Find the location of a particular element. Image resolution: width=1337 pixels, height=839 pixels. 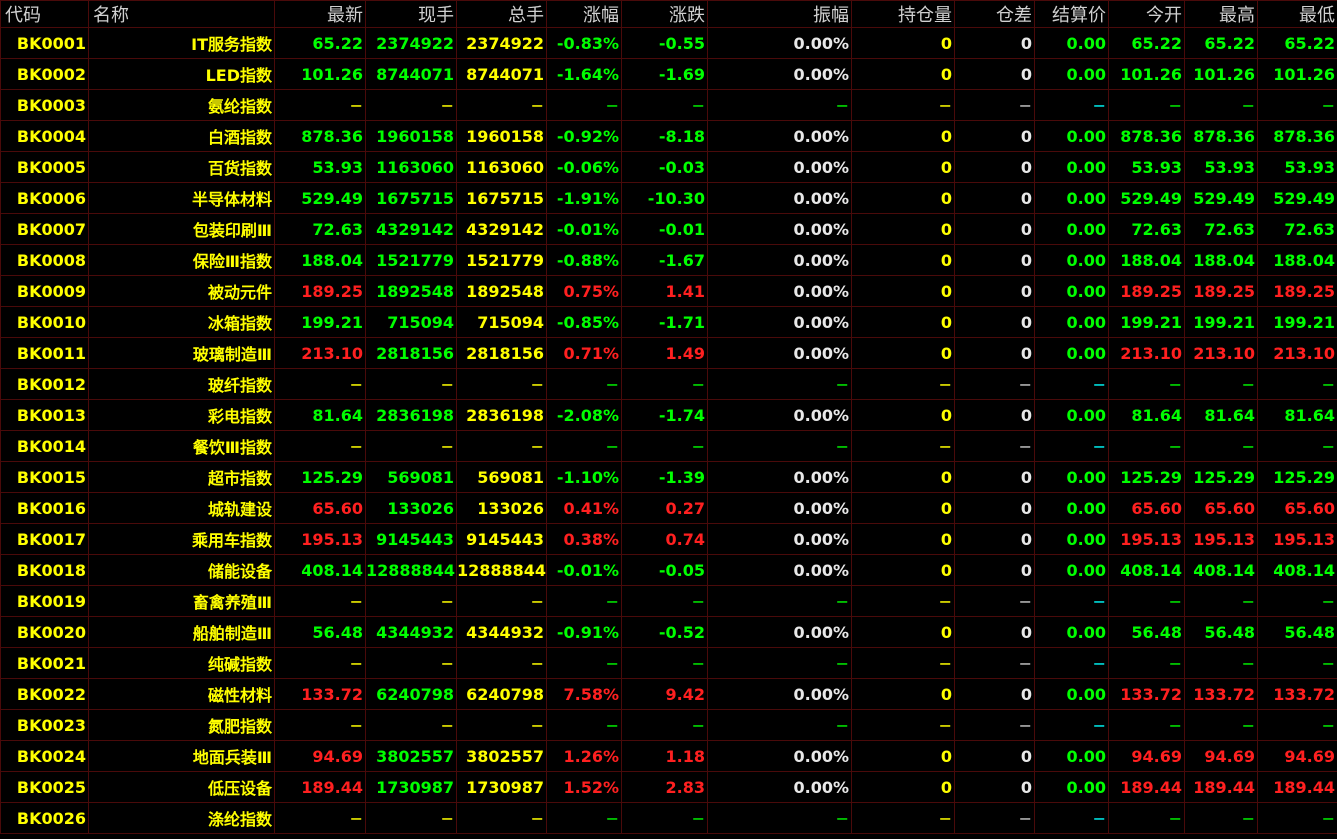

cell-low: 189.25 is located at coordinates (1297, 291).